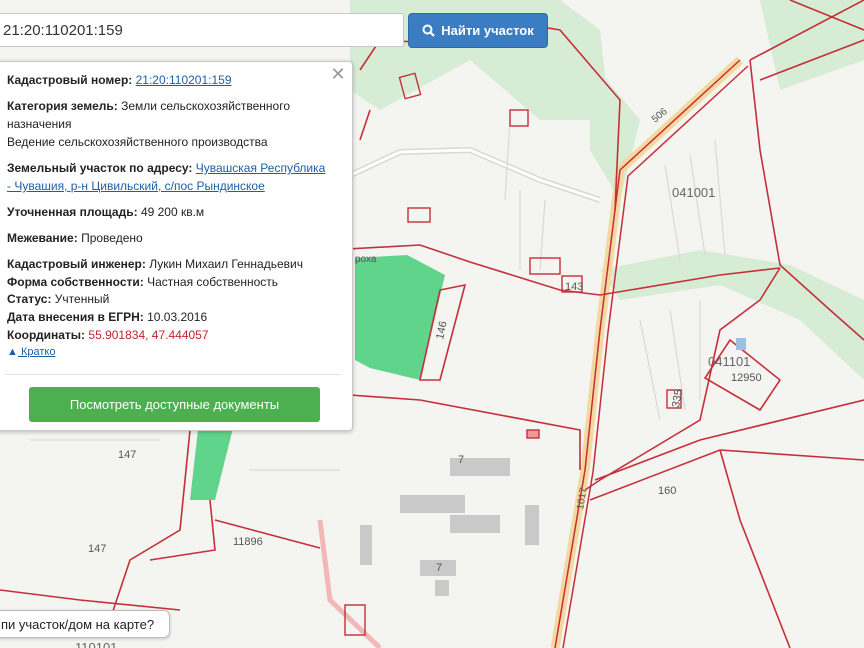  I want to click on land-category-value: Земли сельскохозяйственного, so click(206, 106).